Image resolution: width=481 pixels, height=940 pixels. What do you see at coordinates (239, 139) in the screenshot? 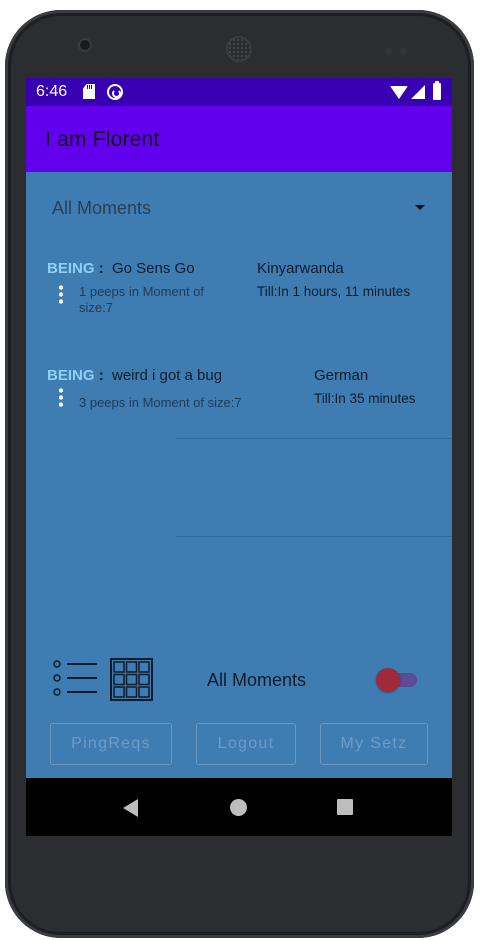
I see `app-bar: I am Florent` at bounding box center [239, 139].